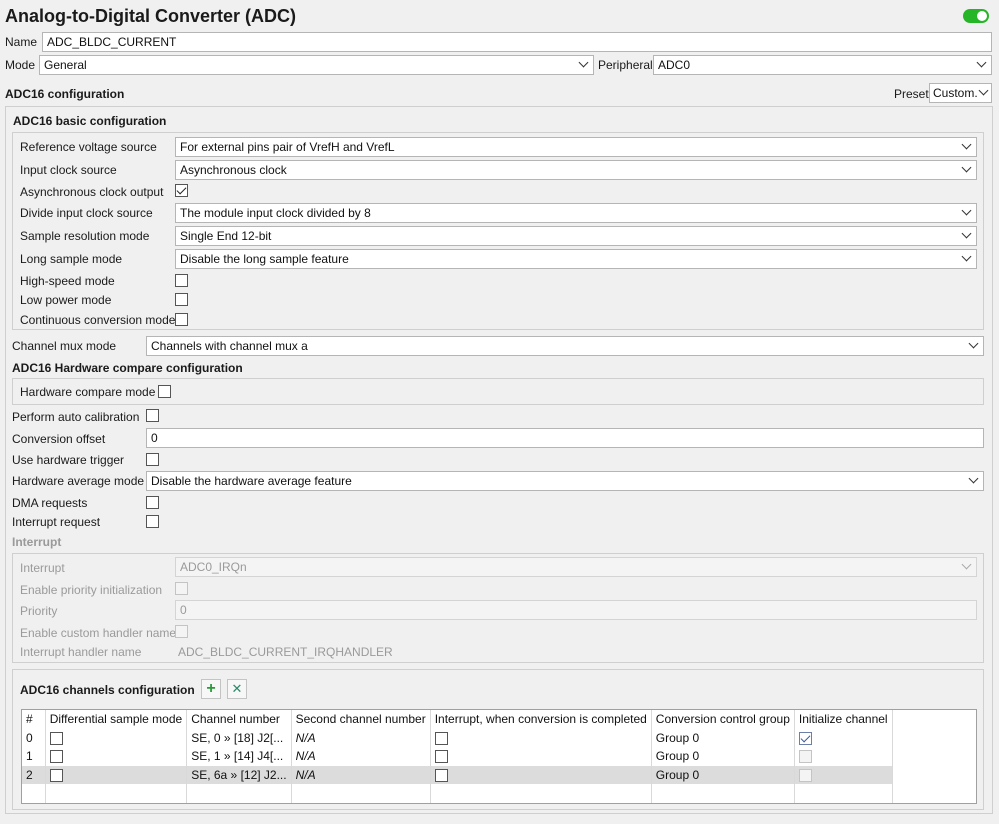 This screenshot has height=824, width=999. I want to click on priority-label: Priority, so click(39, 611).